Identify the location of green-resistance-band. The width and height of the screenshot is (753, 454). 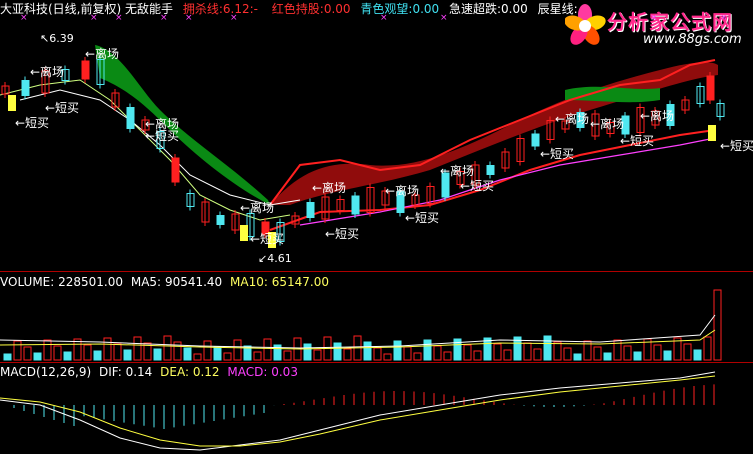
(182, 125).